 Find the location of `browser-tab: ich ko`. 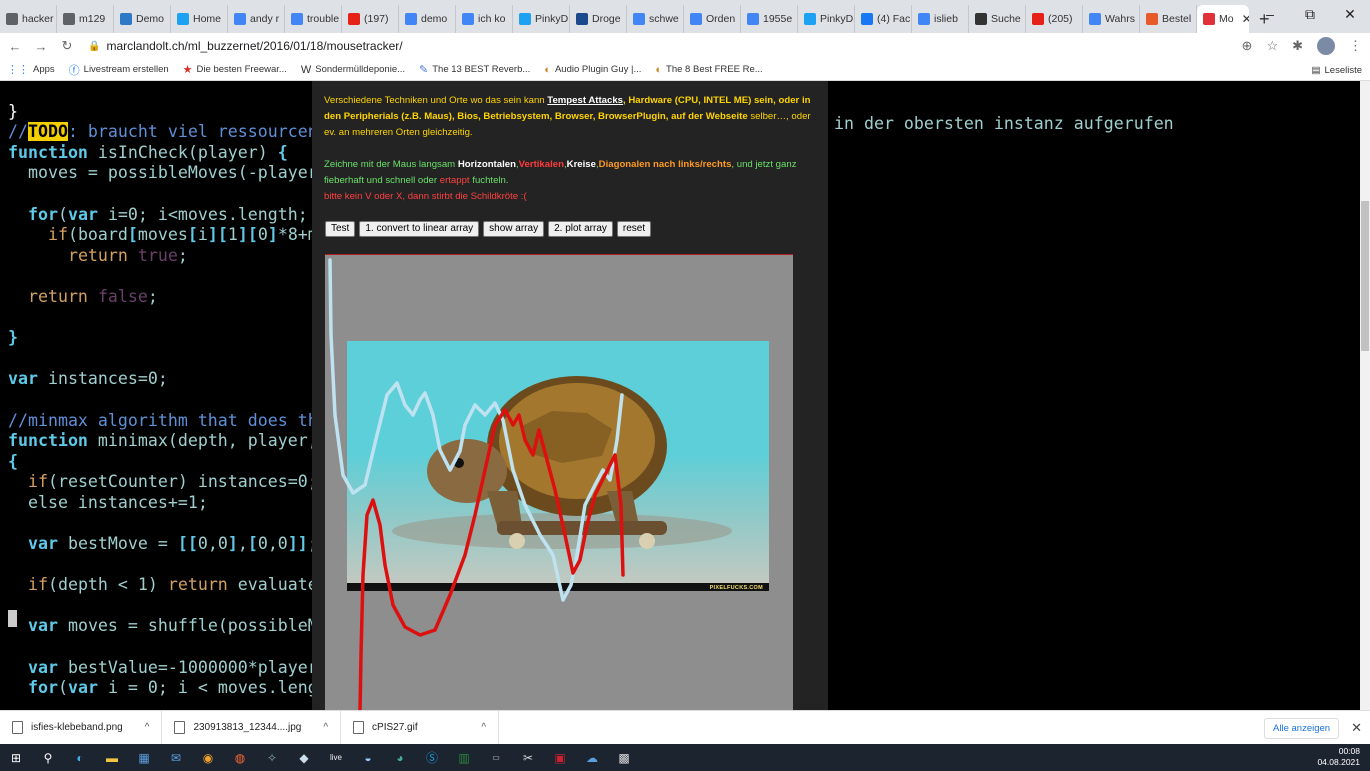

browser-tab: ich ko is located at coordinates (484, 19).